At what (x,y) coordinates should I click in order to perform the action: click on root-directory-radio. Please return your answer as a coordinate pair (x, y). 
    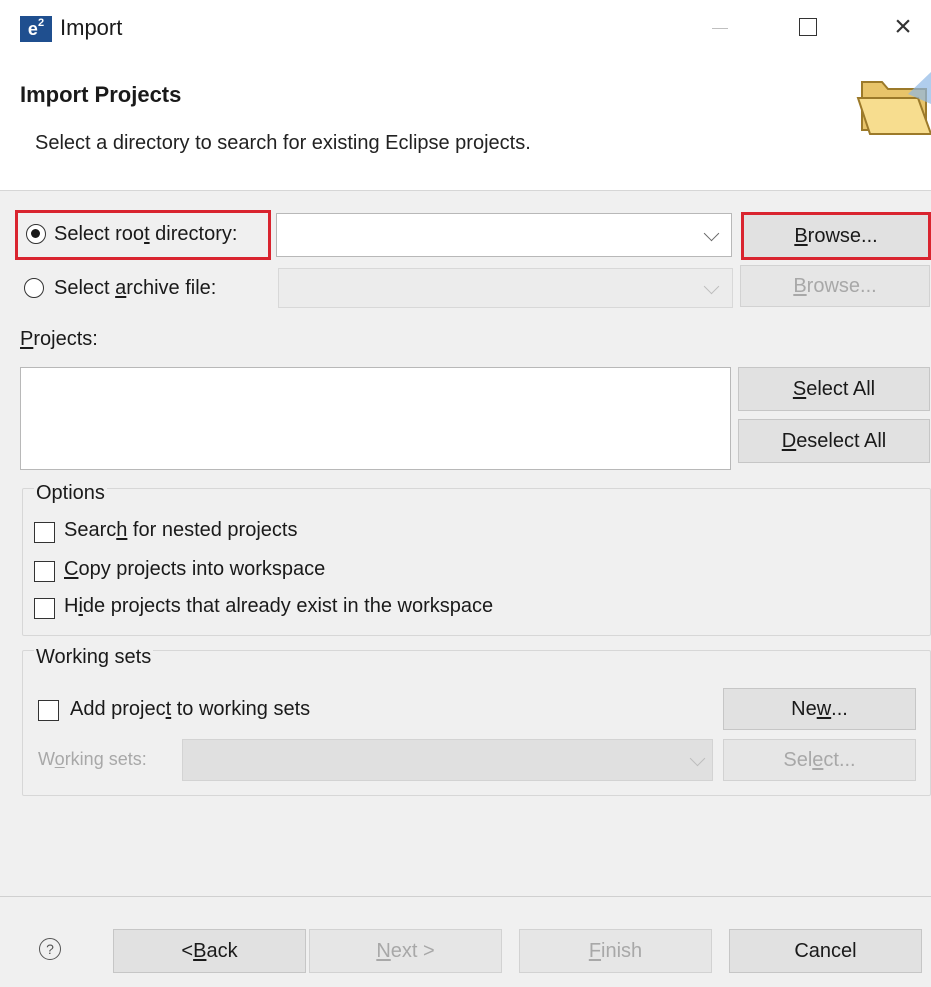
    Looking at the image, I should click on (36, 234).